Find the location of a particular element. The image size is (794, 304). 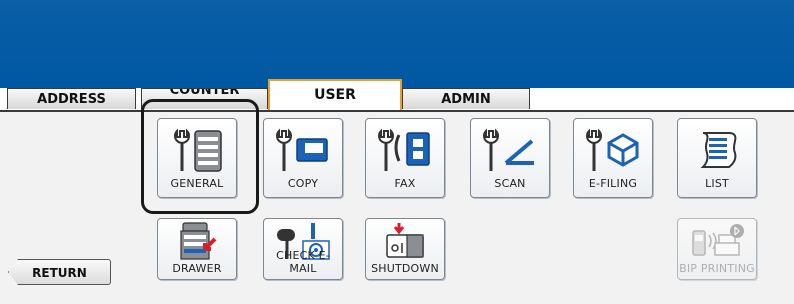

efiling-label: E-FILING is located at coordinates (613, 183).